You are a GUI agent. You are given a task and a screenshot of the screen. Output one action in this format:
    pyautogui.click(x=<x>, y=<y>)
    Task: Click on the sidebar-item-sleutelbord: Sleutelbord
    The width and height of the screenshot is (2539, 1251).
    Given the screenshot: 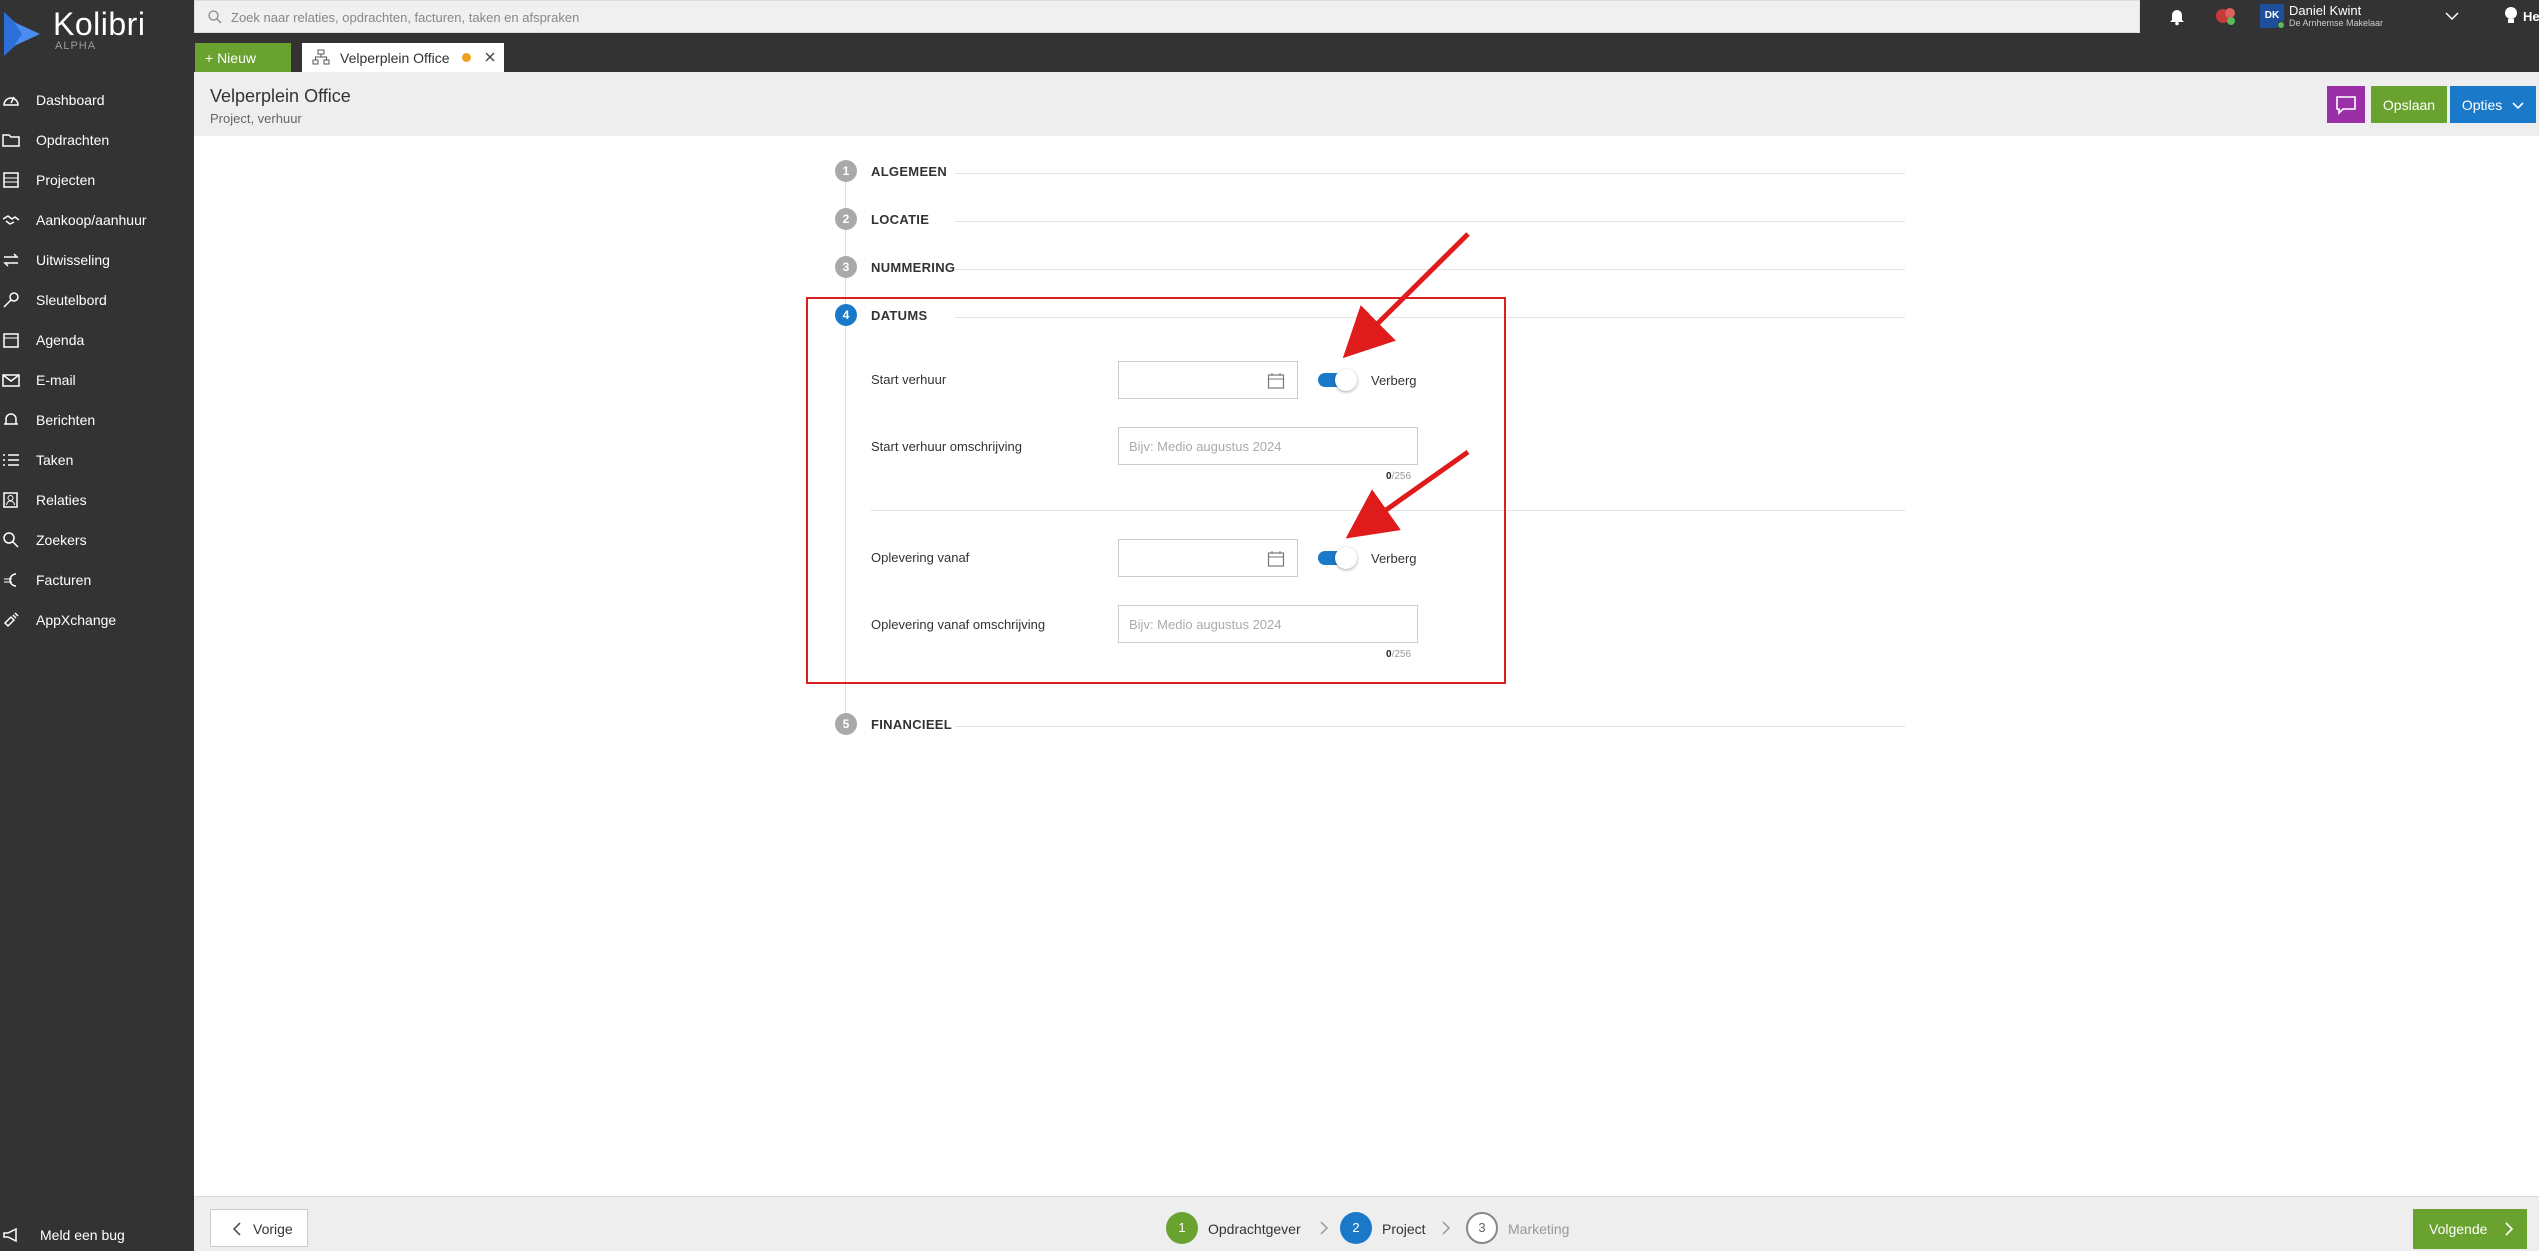 What is the action you would take?
    pyautogui.click(x=97, y=300)
    